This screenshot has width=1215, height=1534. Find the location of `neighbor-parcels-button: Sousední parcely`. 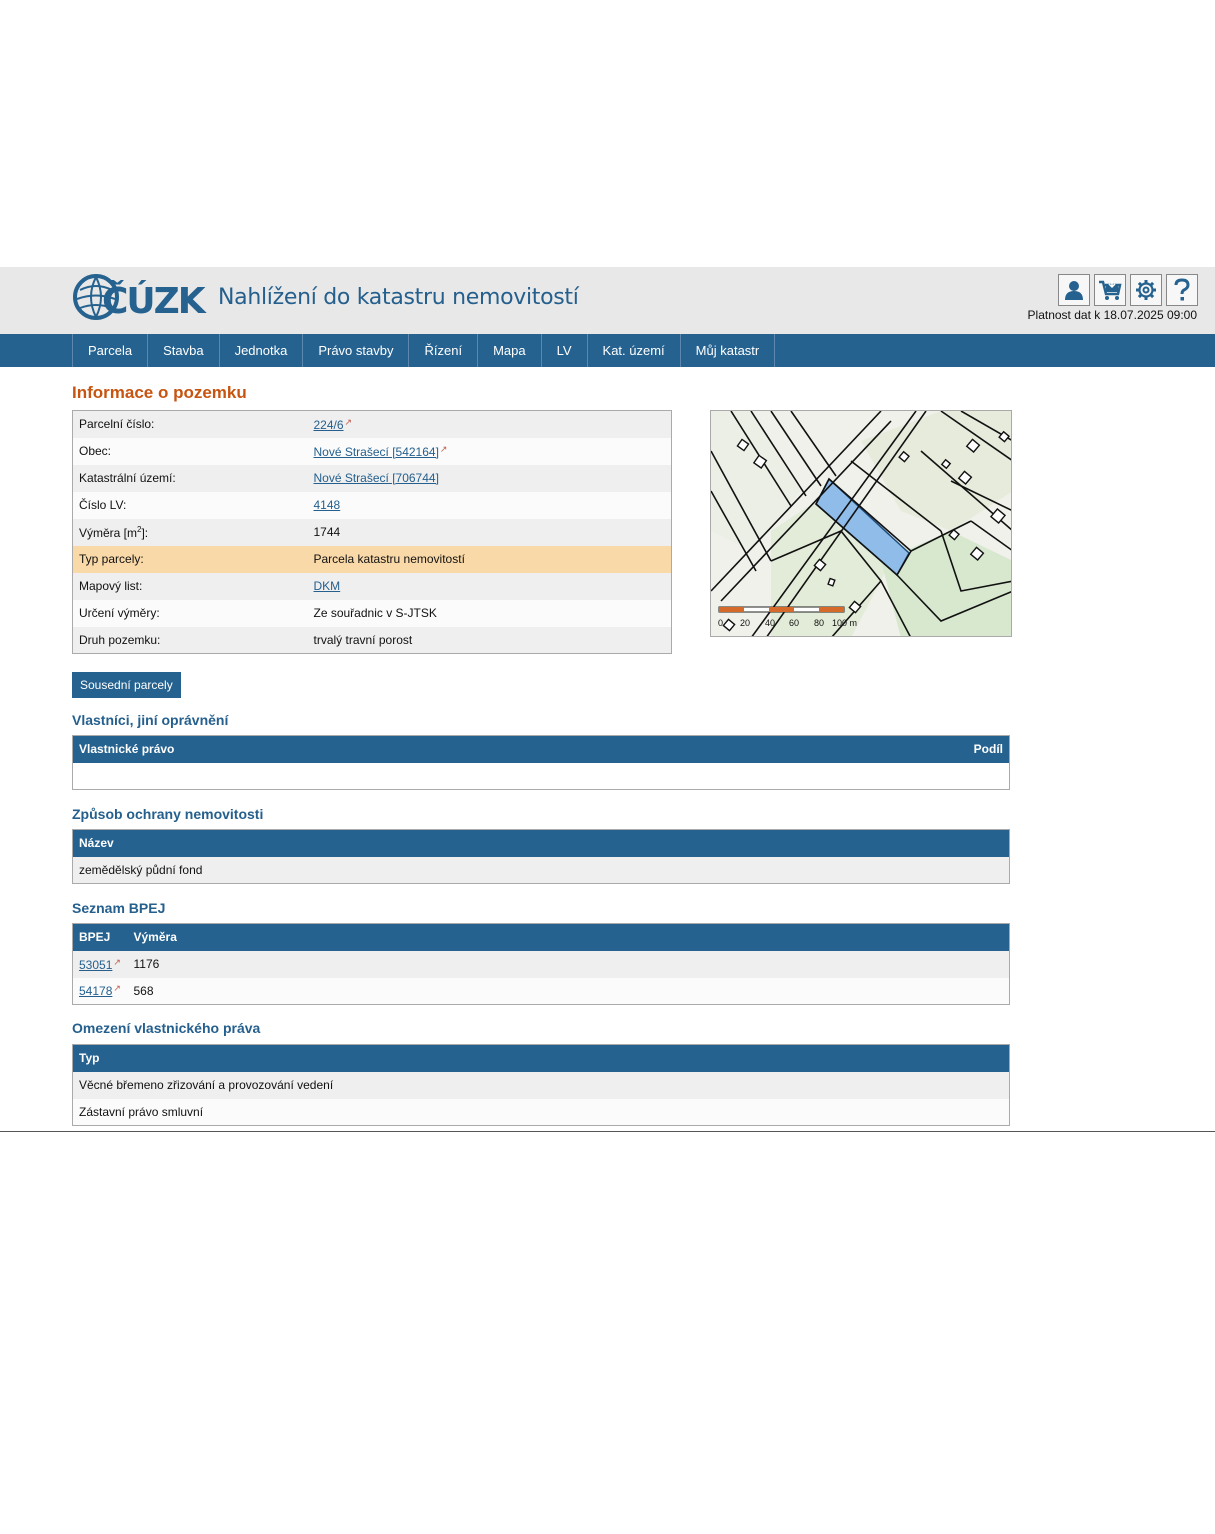

neighbor-parcels-button: Sousední parcely is located at coordinates (126, 685).